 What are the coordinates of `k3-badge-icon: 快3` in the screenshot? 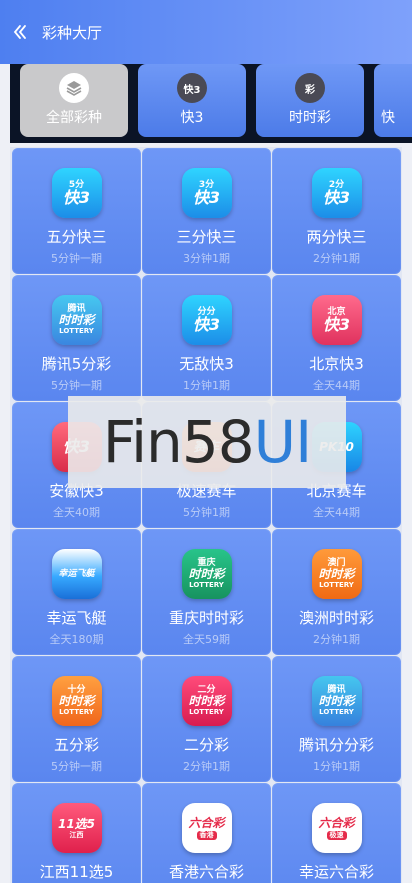 It's located at (192, 88).